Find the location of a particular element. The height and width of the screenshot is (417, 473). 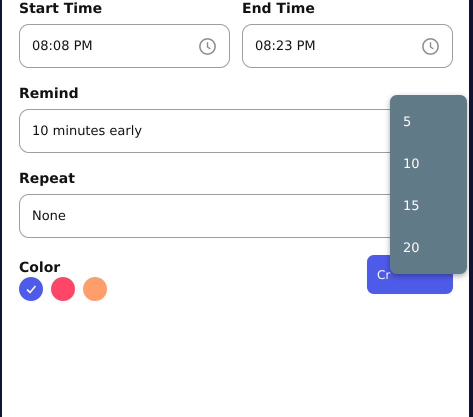

field-label: End Time is located at coordinates (278, 9).